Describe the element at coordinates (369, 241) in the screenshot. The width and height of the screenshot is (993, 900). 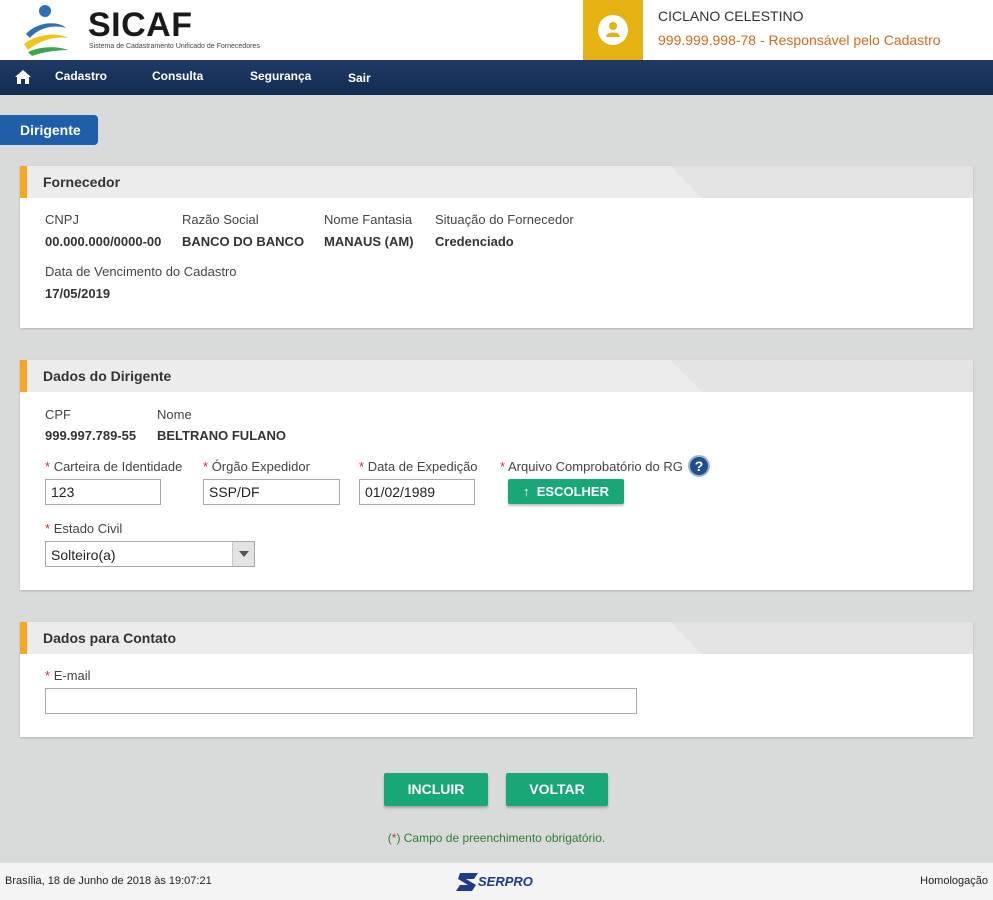
I see `nome-fantasia-value: MANAUS (AM)` at that location.